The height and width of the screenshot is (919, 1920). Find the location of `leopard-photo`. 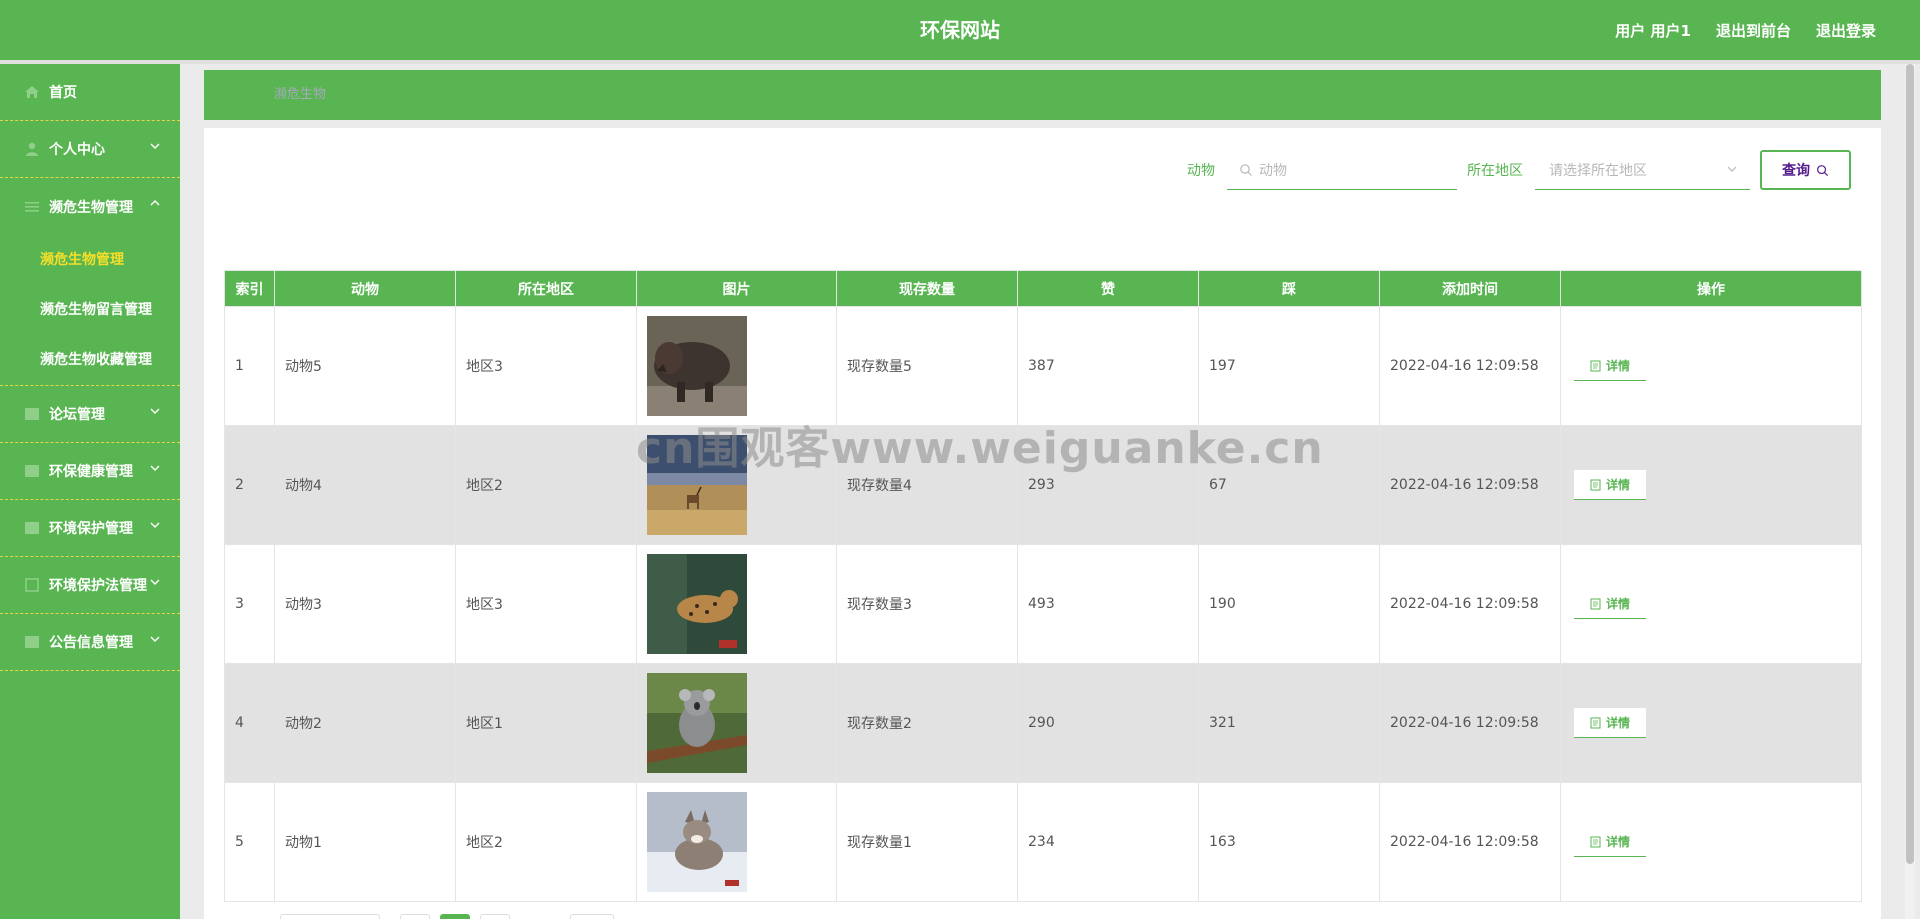

leopard-photo is located at coordinates (697, 604).